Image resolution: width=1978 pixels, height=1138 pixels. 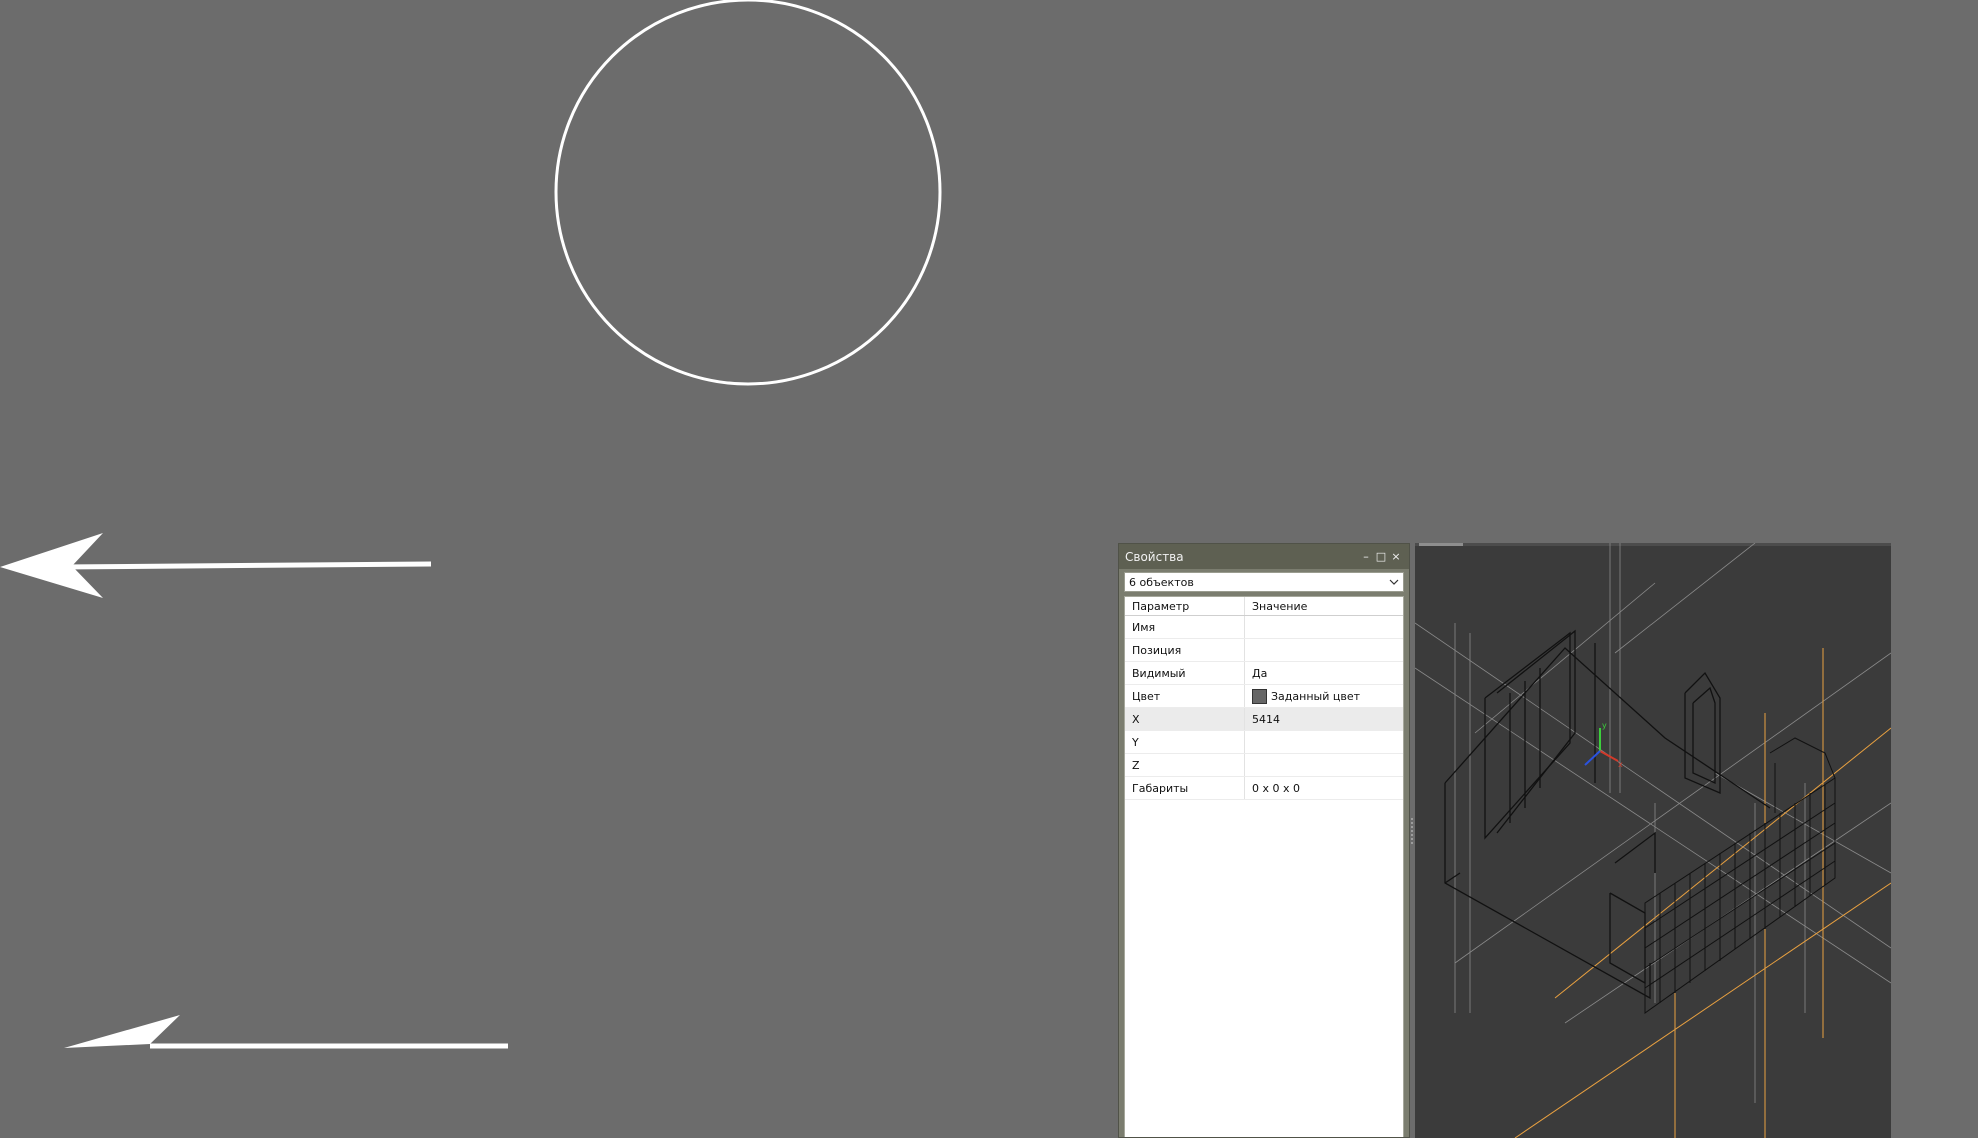 I want to click on chevron-down-icon, so click(x=1394, y=582).